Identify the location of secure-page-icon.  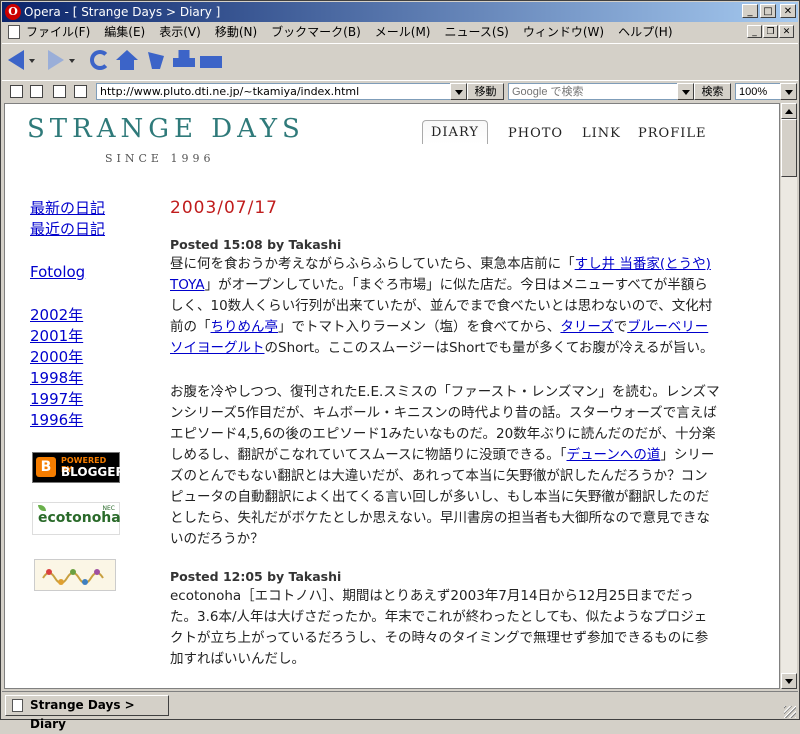
(80, 91).